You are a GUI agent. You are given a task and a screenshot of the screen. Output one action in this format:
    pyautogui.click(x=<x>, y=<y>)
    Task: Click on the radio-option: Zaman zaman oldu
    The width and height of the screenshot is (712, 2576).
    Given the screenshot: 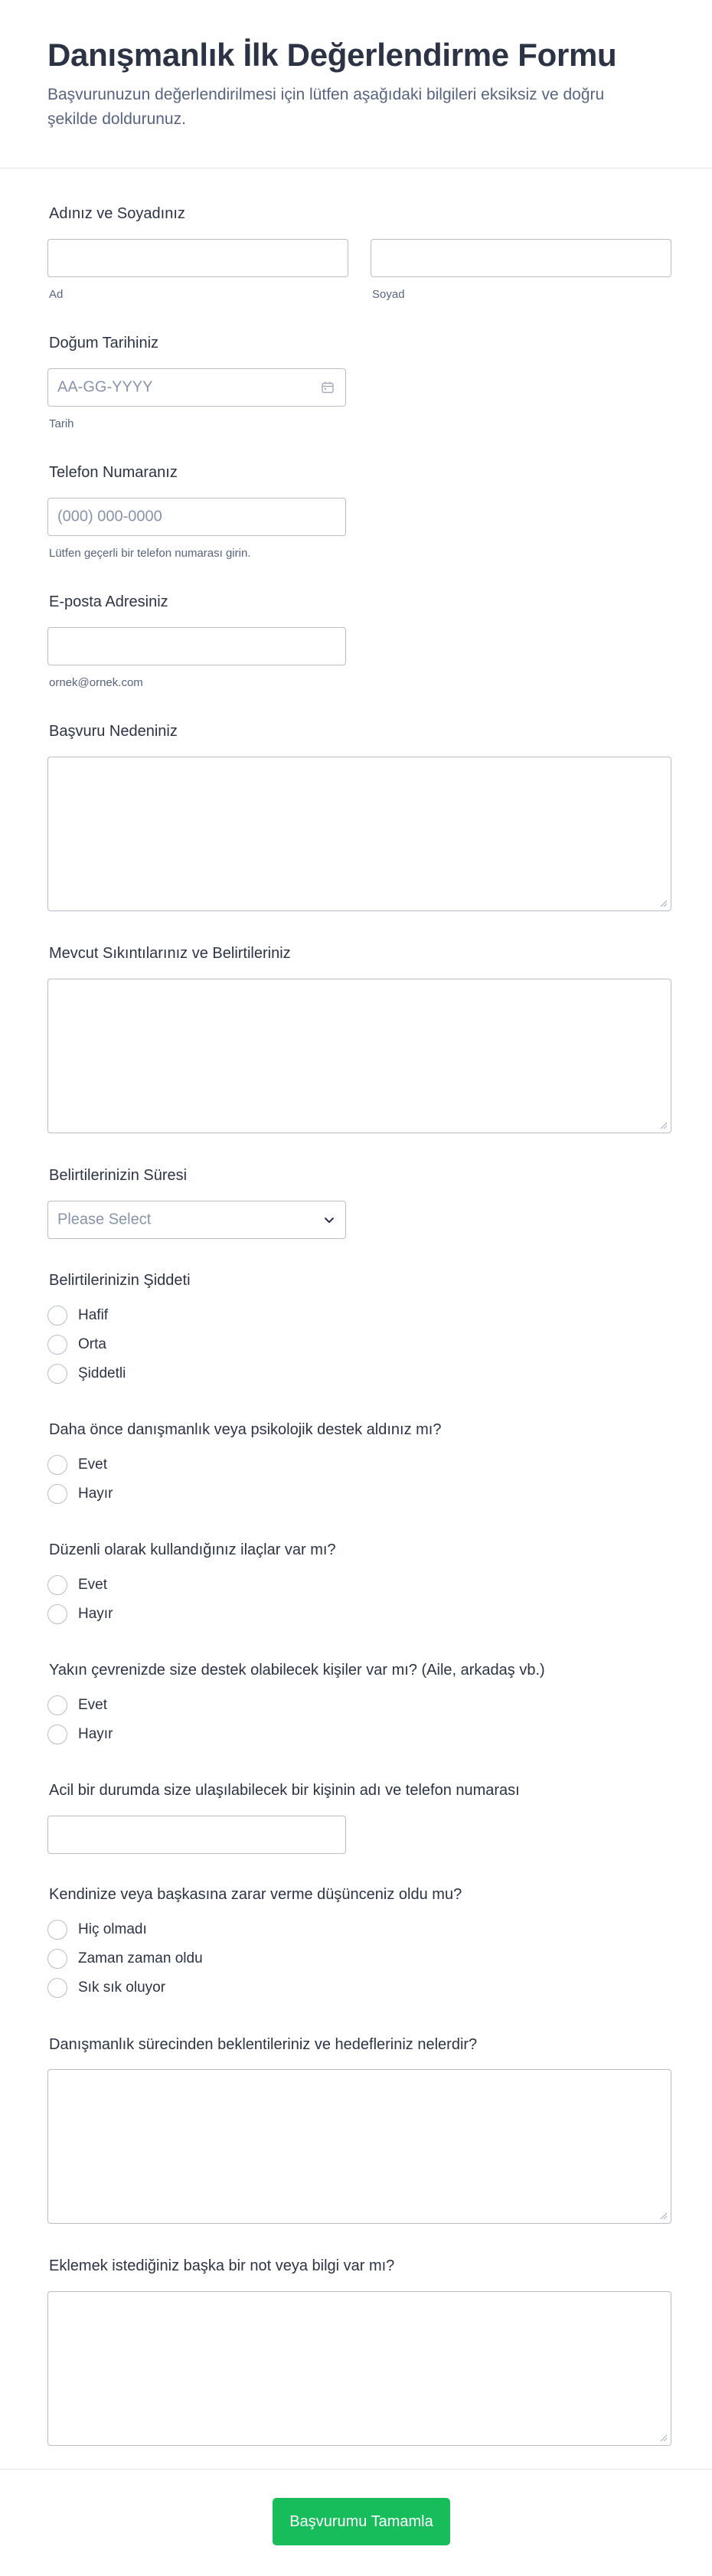 What is the action you would take?
    pyautogui.click(x=125, y=1958)
    